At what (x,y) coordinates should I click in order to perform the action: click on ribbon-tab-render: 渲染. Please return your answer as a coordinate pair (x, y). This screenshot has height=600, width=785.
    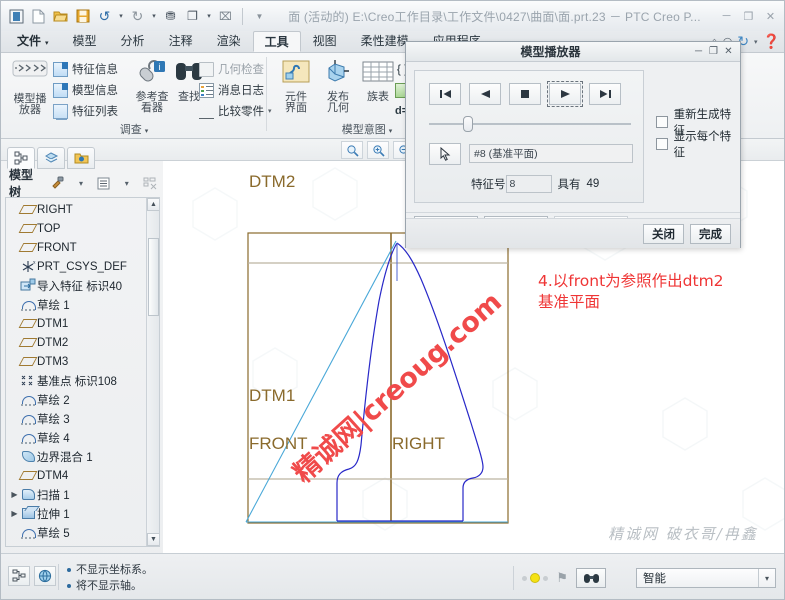
    Looking at the image, I should click on (229, 41).